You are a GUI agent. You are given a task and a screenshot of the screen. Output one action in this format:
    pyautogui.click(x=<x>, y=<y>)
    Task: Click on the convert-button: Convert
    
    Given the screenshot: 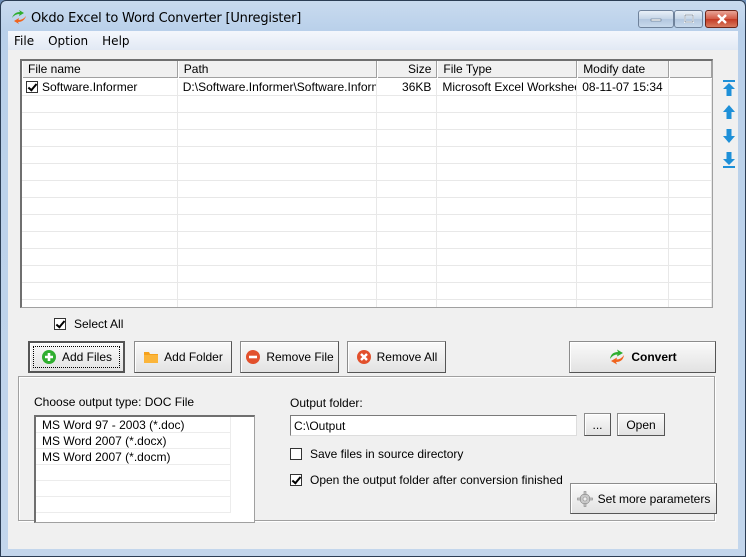 What is the action you would take?
    pyautogui.click(x=642, y=357)
    